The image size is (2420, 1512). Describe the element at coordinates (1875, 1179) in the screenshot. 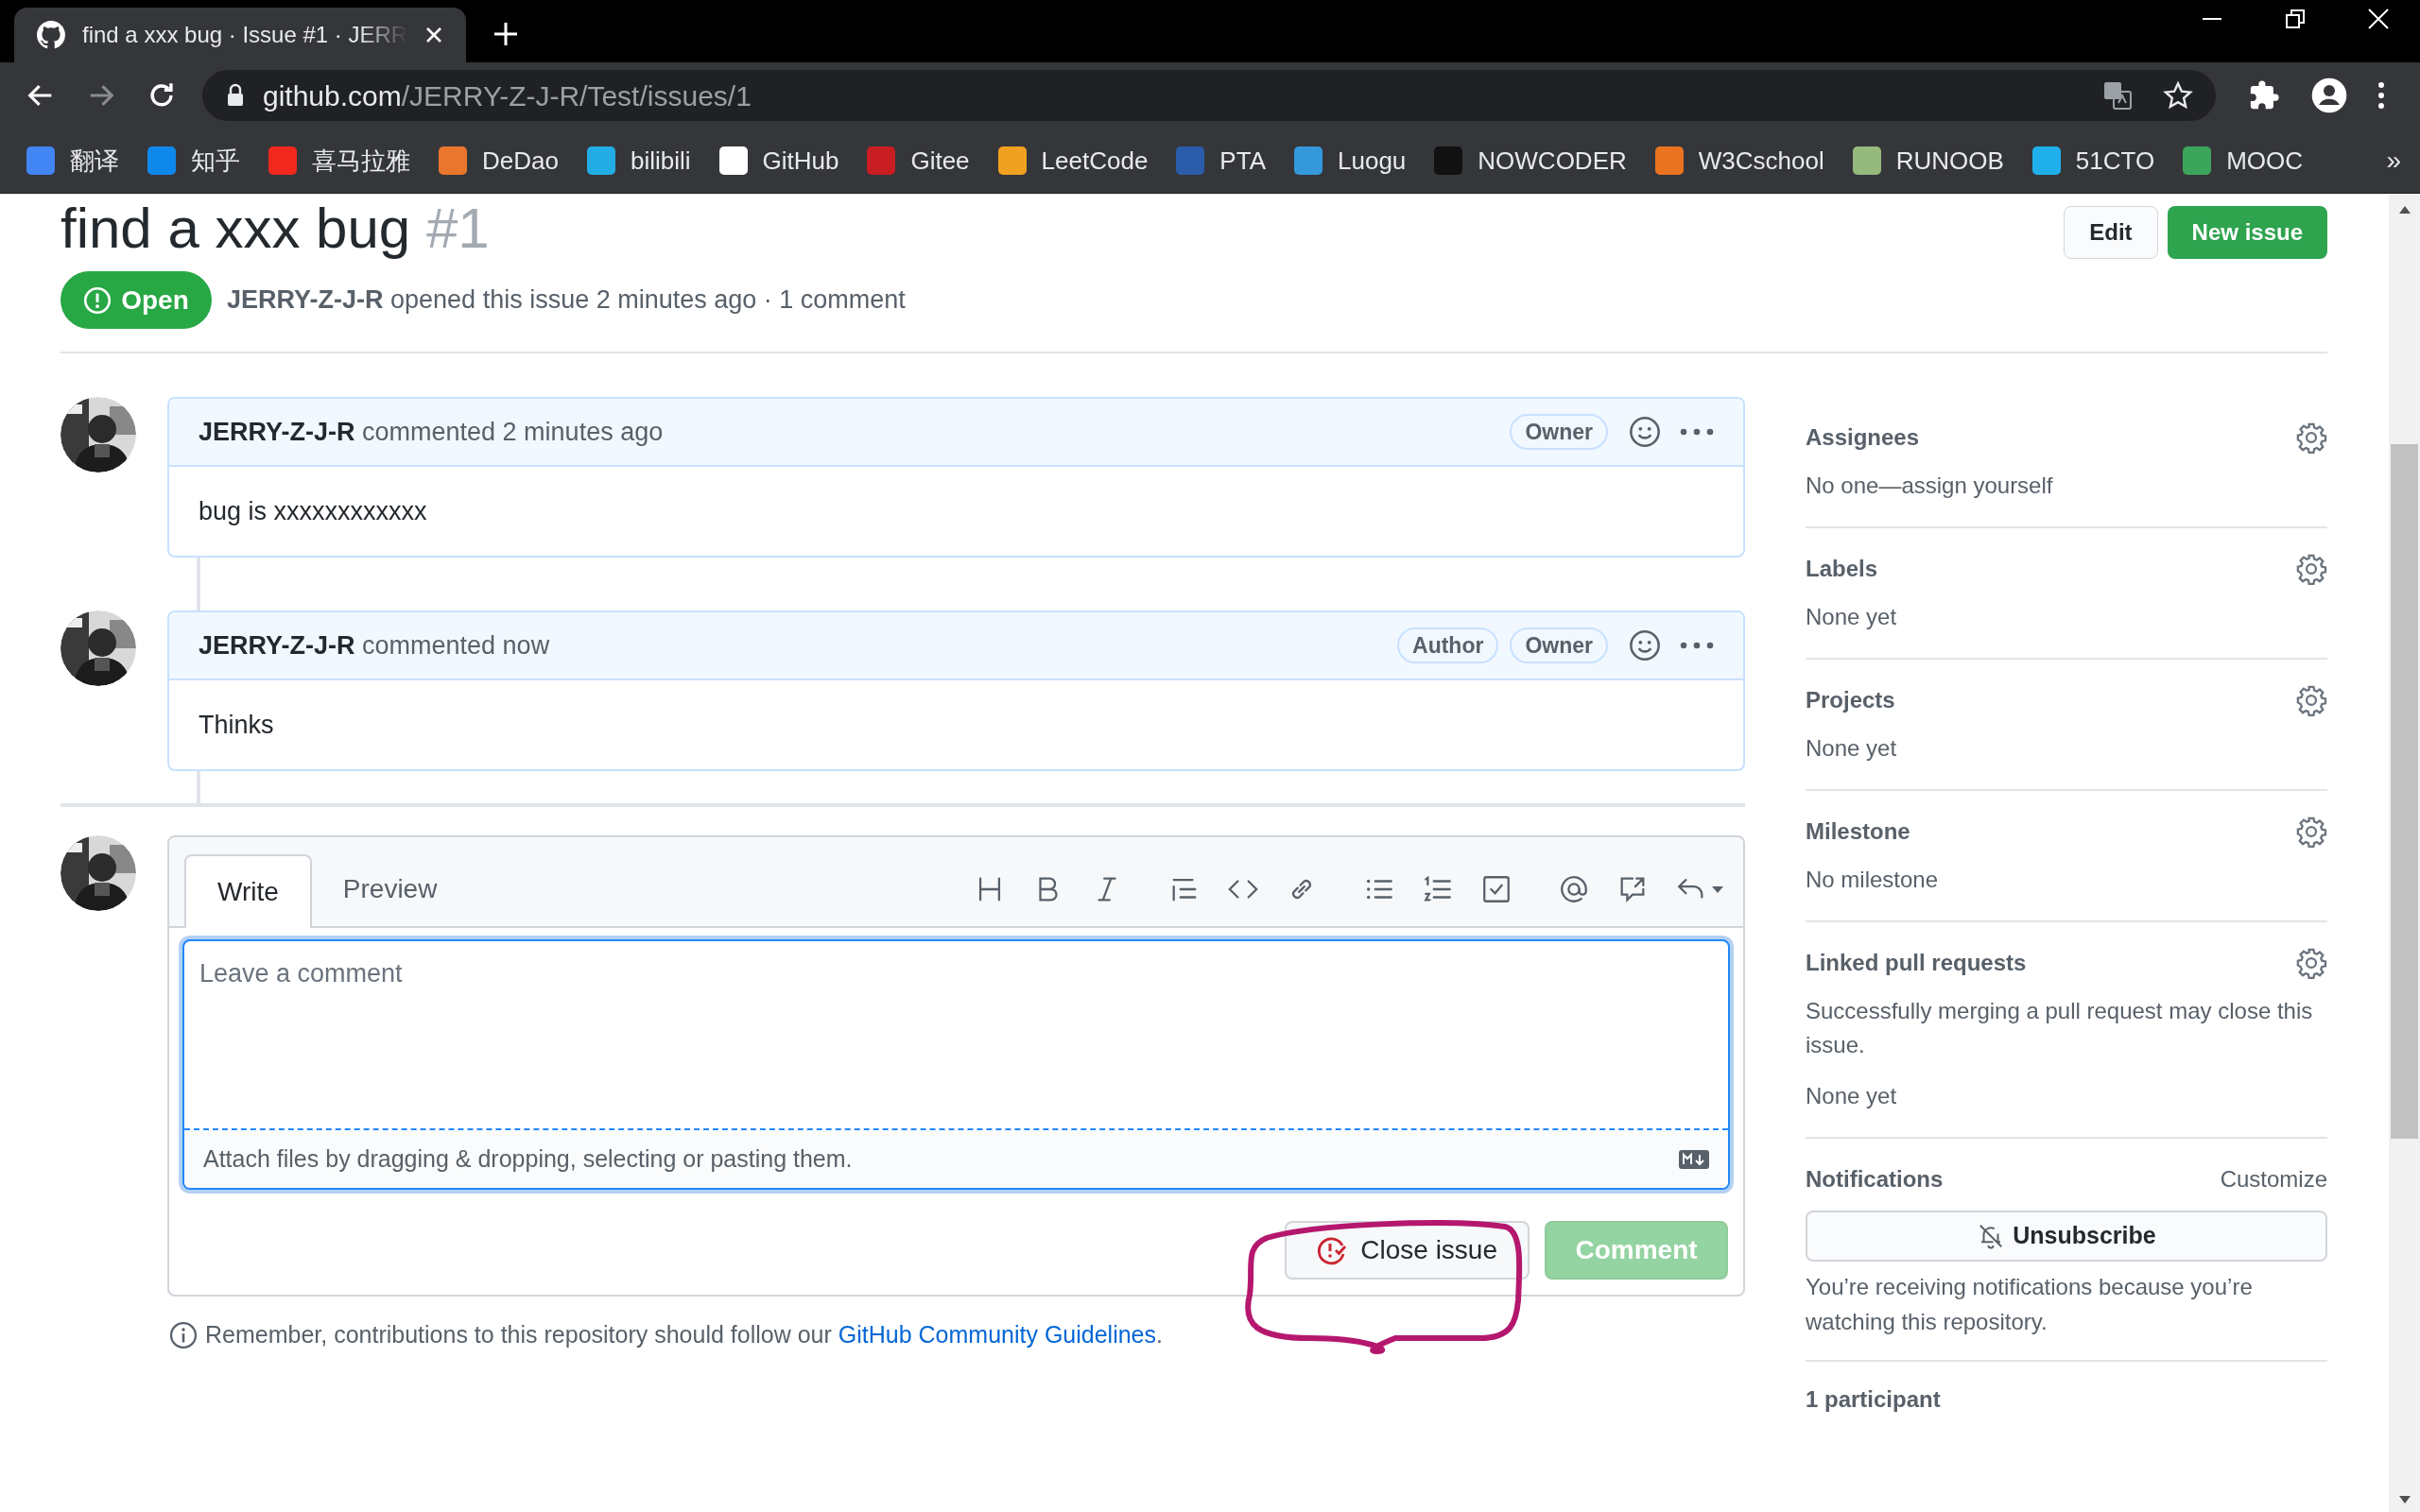

I see `section-title: Notifications` at that location.